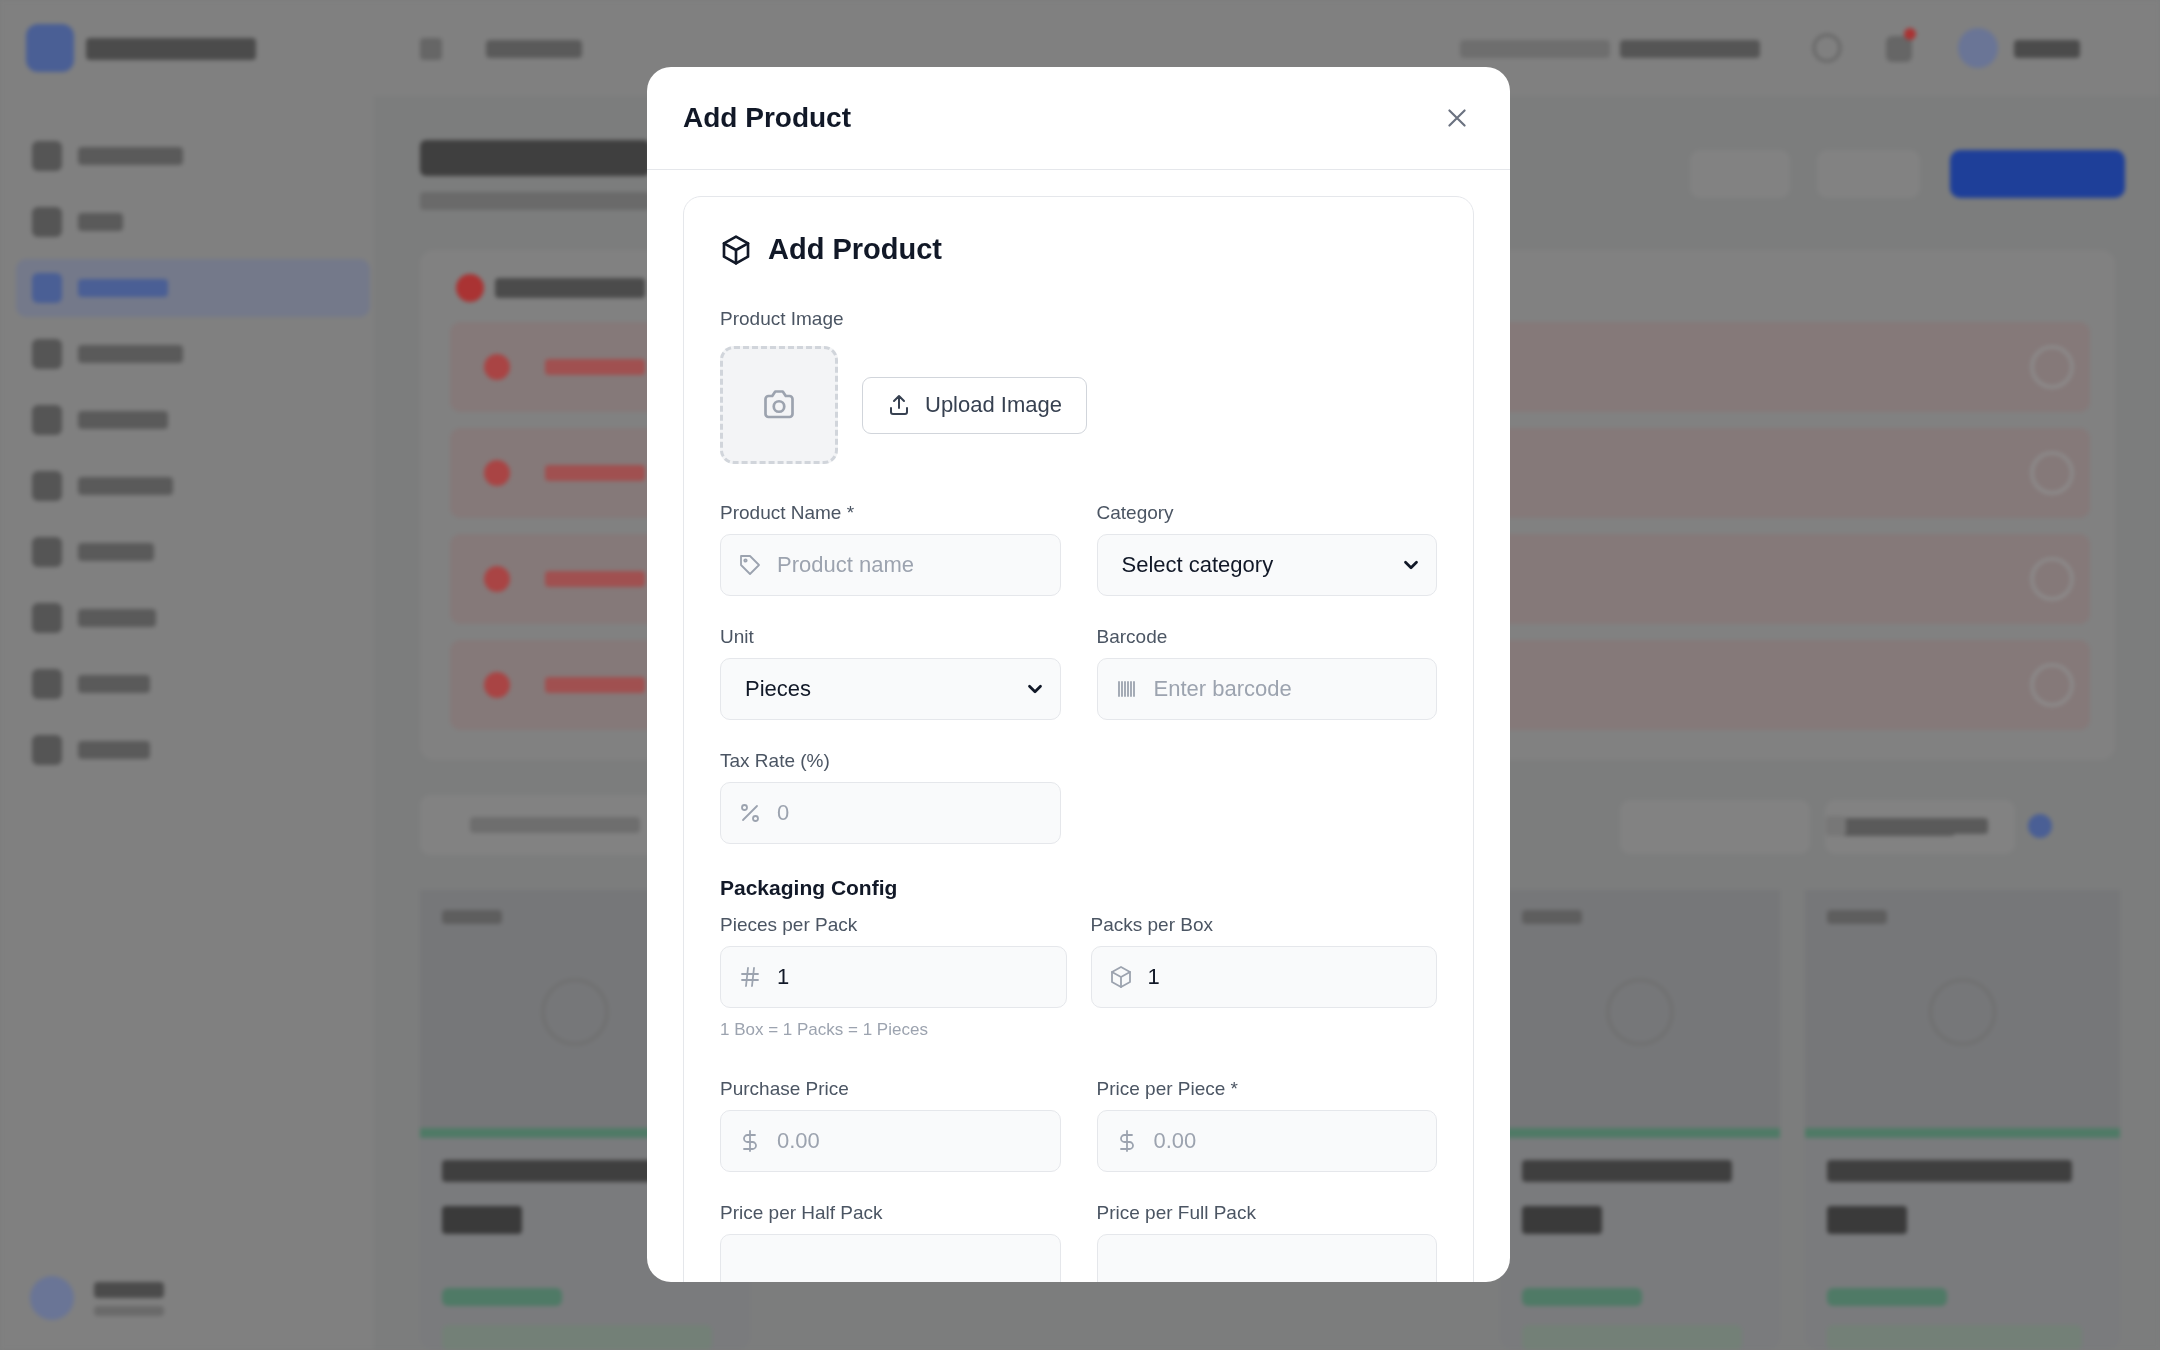 This screenshot has width=2160, height=1350. Describe the element at coordinates (775, 761) in the screenshot. I see `field-label: Tax Rate (%)` at that location.